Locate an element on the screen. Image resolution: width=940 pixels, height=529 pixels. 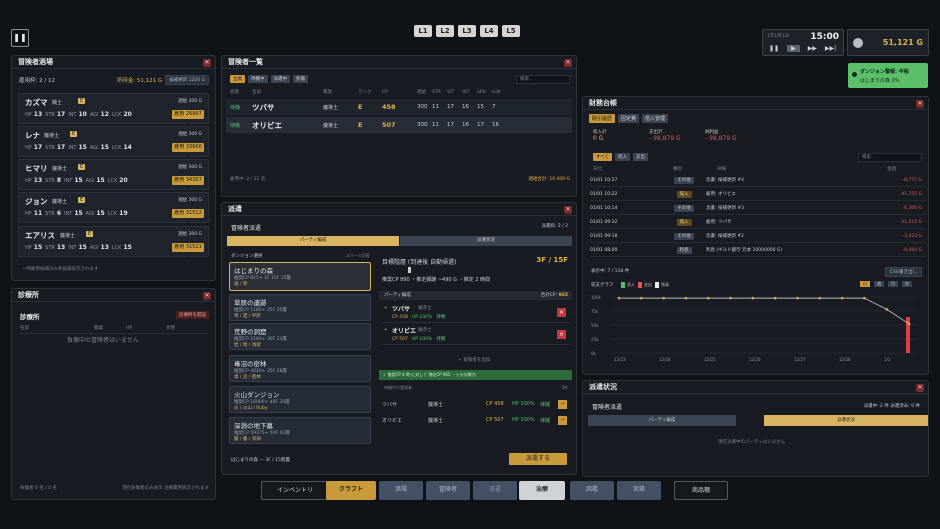
hire-button: 雇用 31512 G is located at coordinates (188, 217).